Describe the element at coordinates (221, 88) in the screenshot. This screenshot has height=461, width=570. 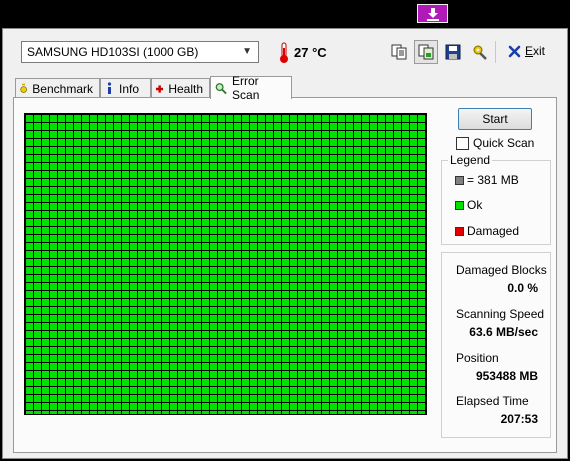
I see `magnifier-icon` at that location.